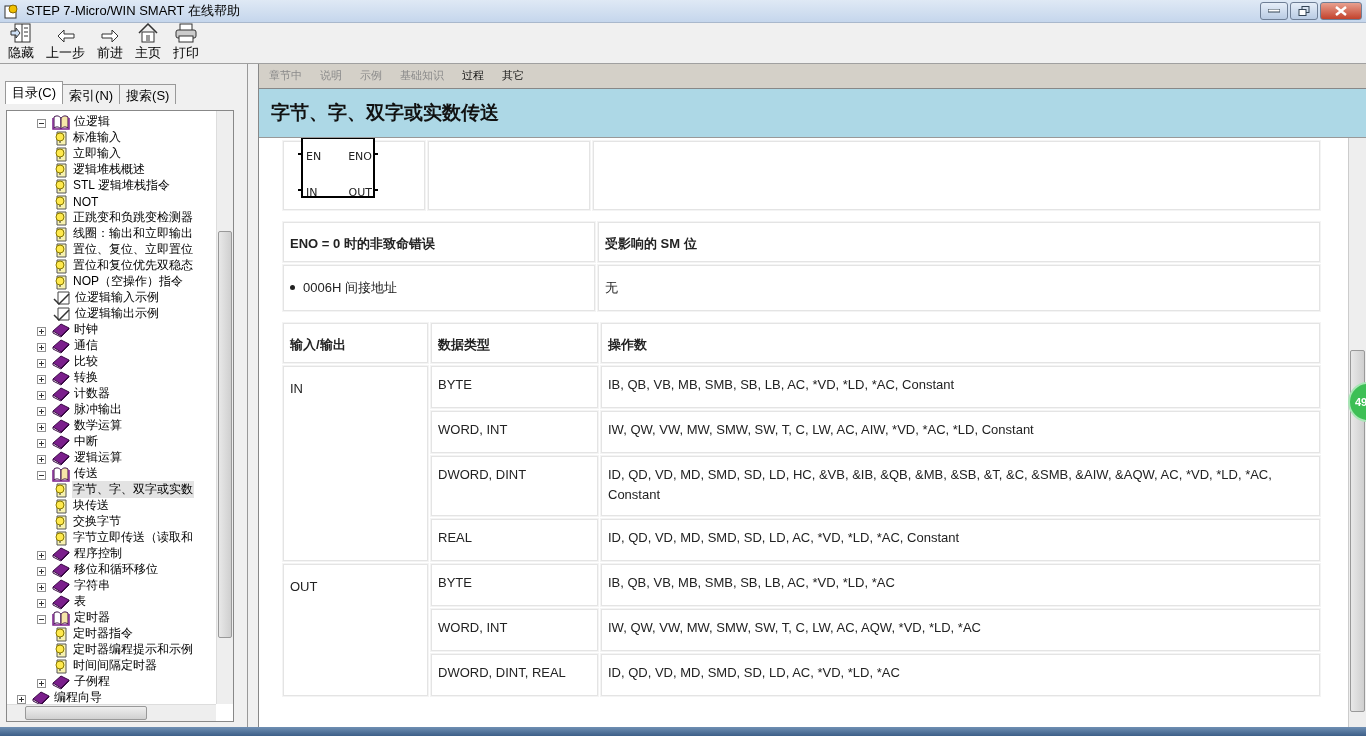 The width and height of the screenshot is (1366, 736). What do you see at coordinates (97, 154) in the screenshot?
I see `tree-item: 立即输入` at bounding box center [97, 154].